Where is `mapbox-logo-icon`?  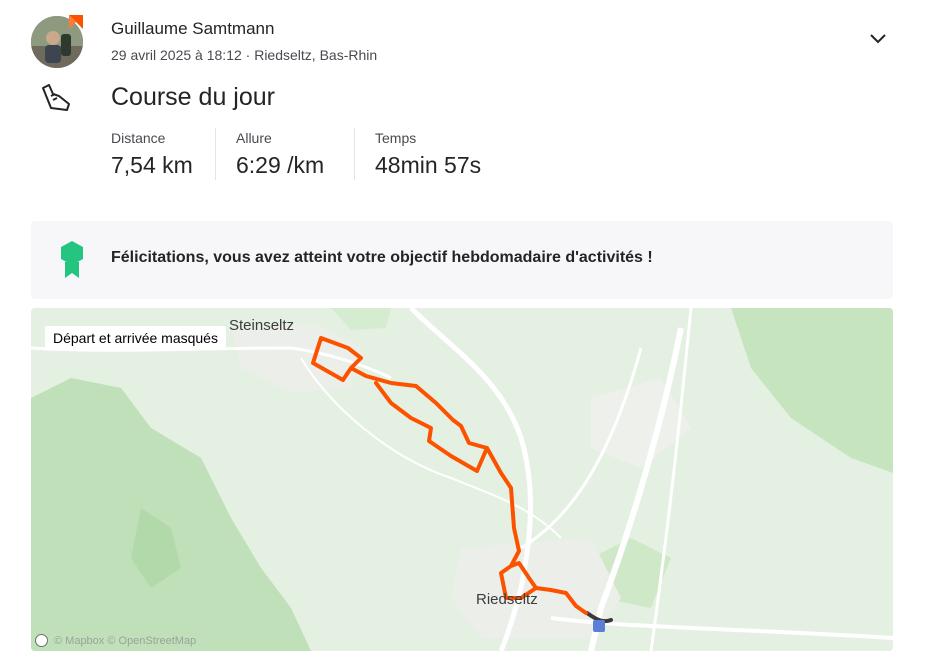
mapbox-logo-icon is located at coordinates (41, 640).